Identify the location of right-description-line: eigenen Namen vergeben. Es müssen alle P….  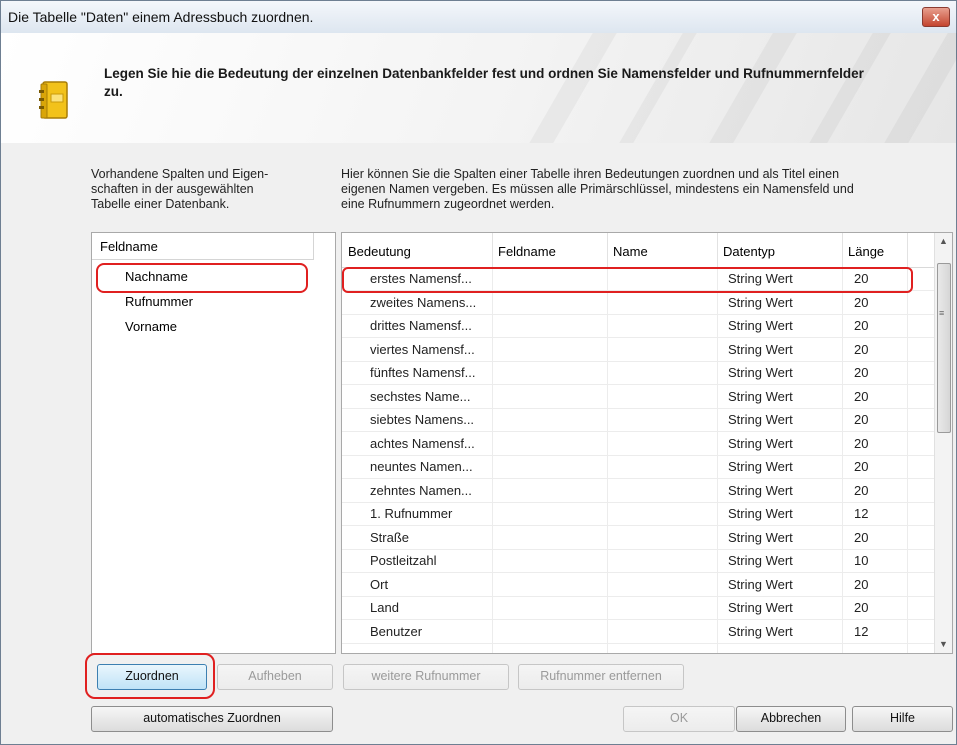
(597, 189).